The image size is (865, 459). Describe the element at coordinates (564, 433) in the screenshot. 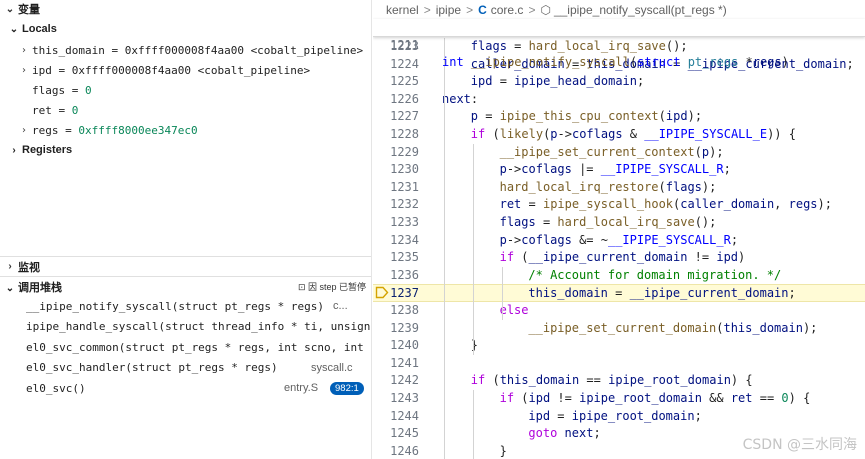

I see `code-text: goto next;` at that location.